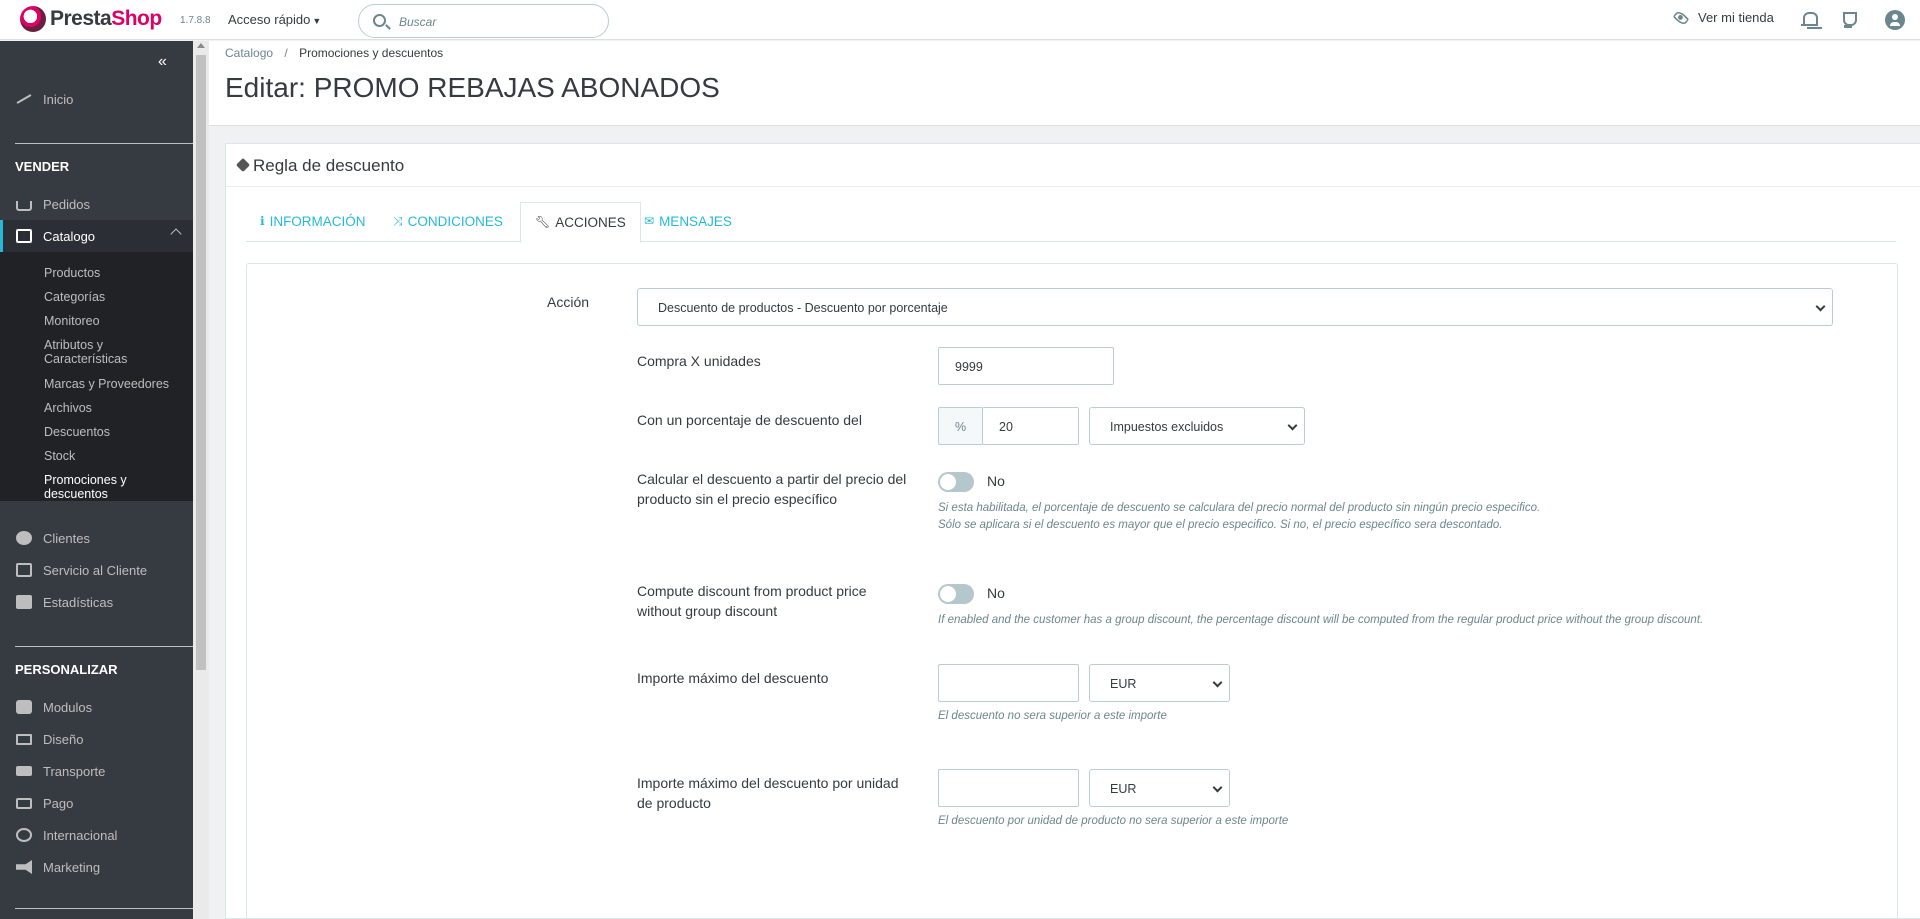 The height and width of the screenshot is (919, 1920). I want to click on section-title-customize: PERSONALIZAR, so click(66, 669).